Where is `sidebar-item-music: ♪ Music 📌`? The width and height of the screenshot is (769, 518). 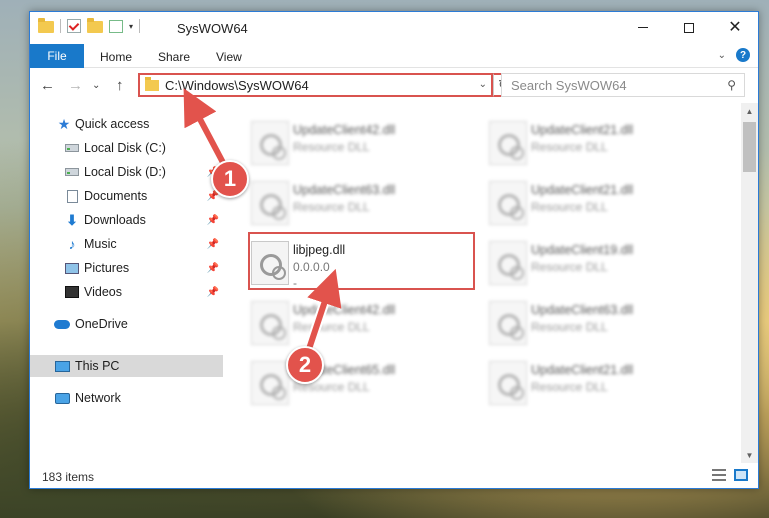
sidebar-item-music: ♪ Music 📌 is located at coordinates (126, 244).